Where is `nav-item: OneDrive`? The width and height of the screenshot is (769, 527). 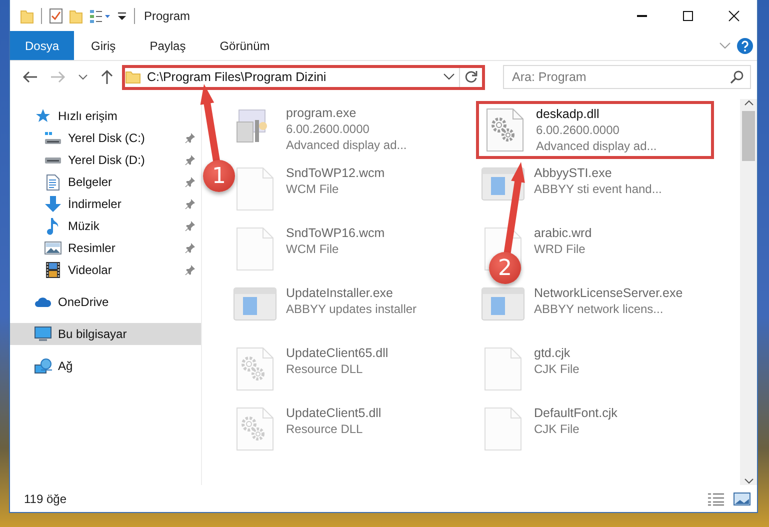
nav-item: OneDrive is located at coordinates (105, 302).